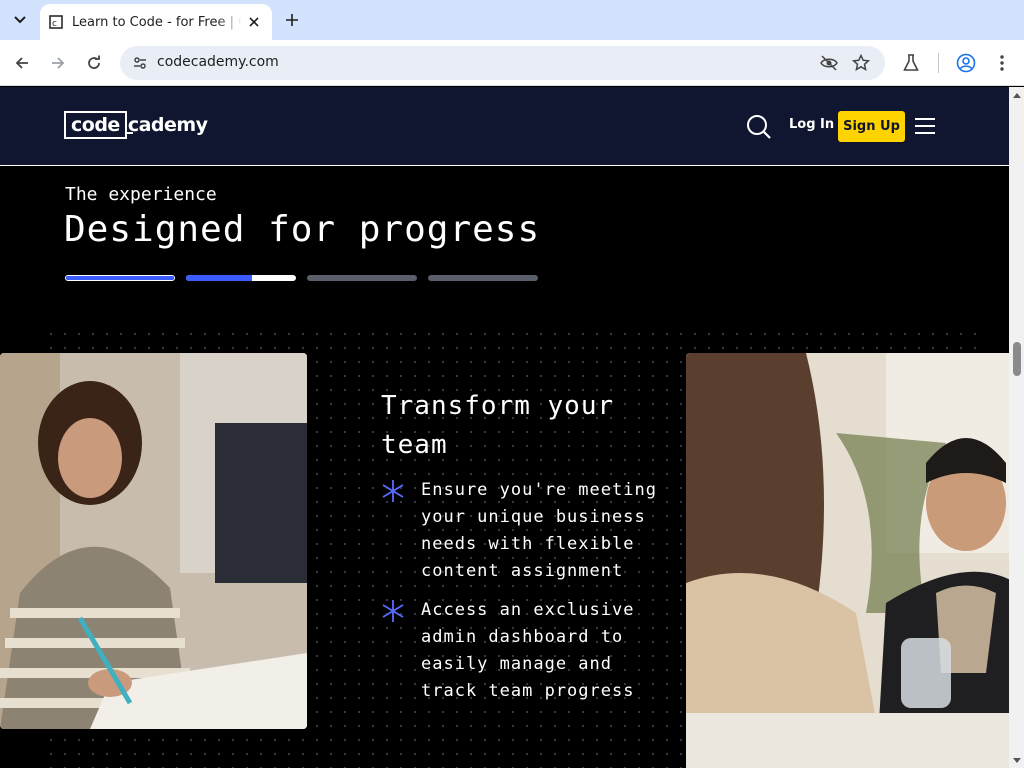 This screenshot has width=1024, height=768. What do you see at coordinates (498, 425) in the screenshot?
I see `feature-title: Transform your team` at bounding box center [498, 425].